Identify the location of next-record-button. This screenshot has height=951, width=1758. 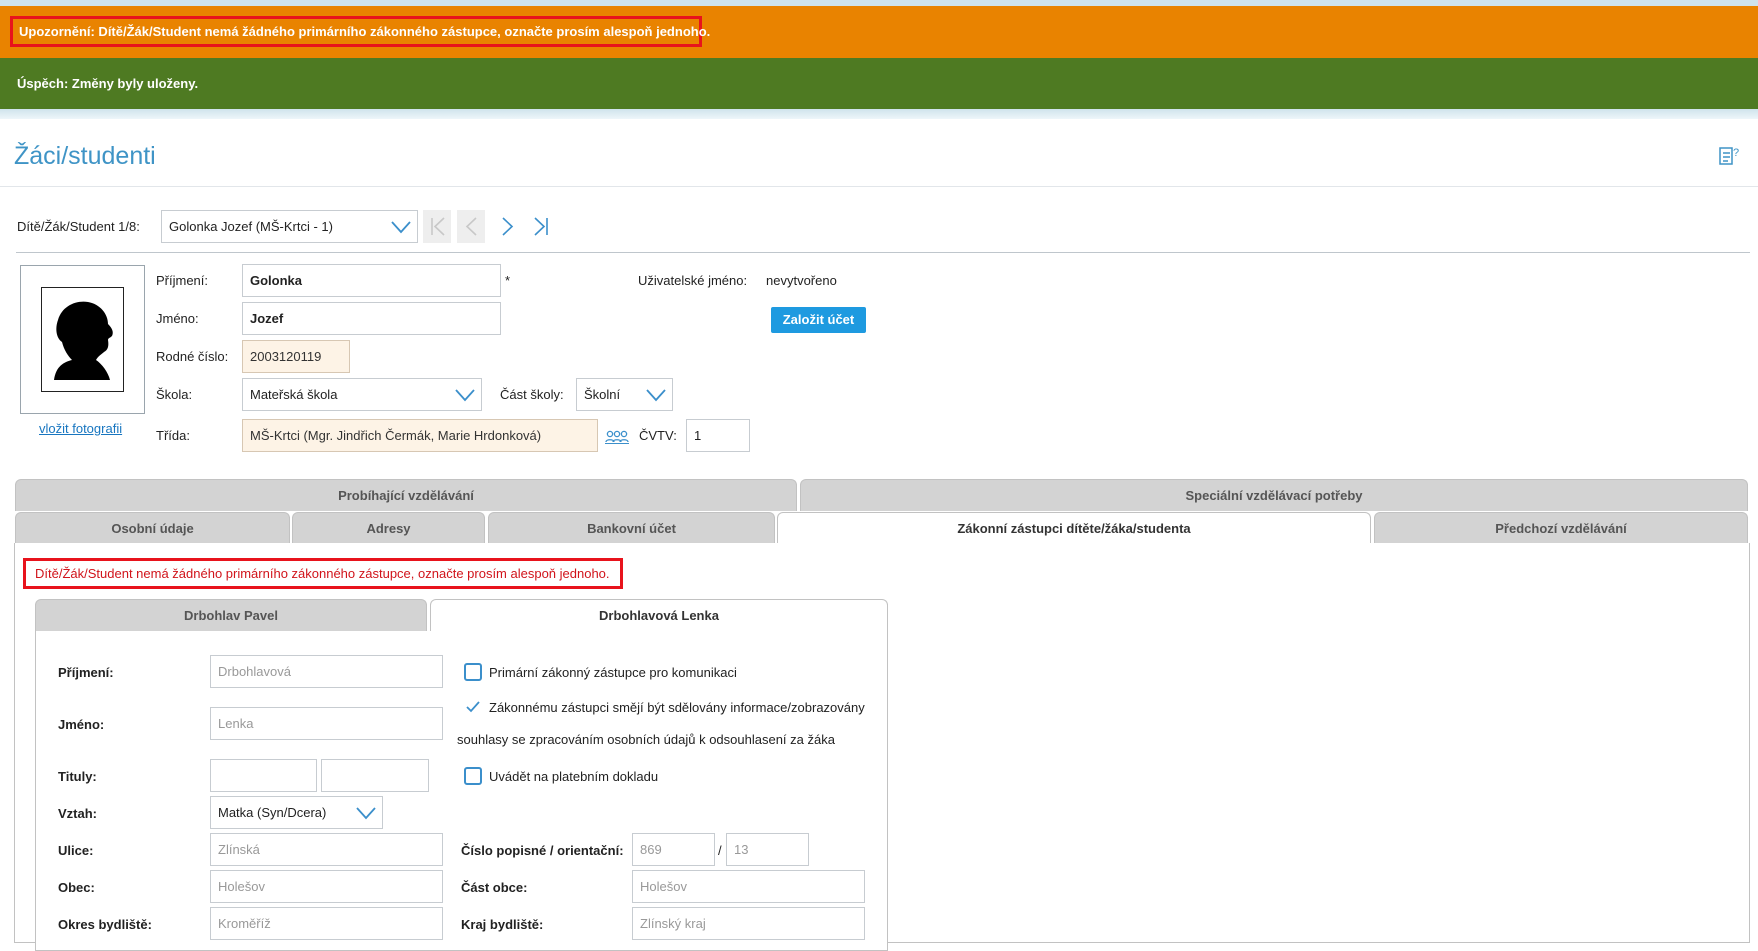
(507, 226).